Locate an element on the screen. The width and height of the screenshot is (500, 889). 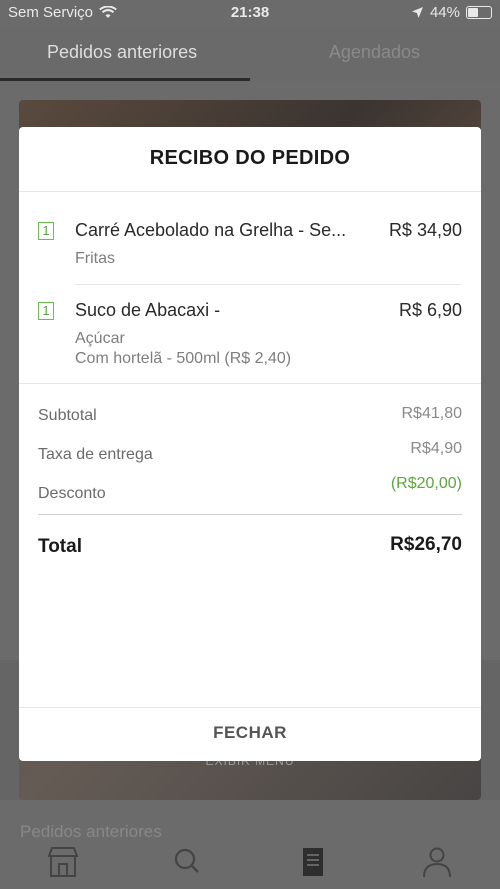
delivery-fee-value: R$4,90 is located at coordinates (436, 448).